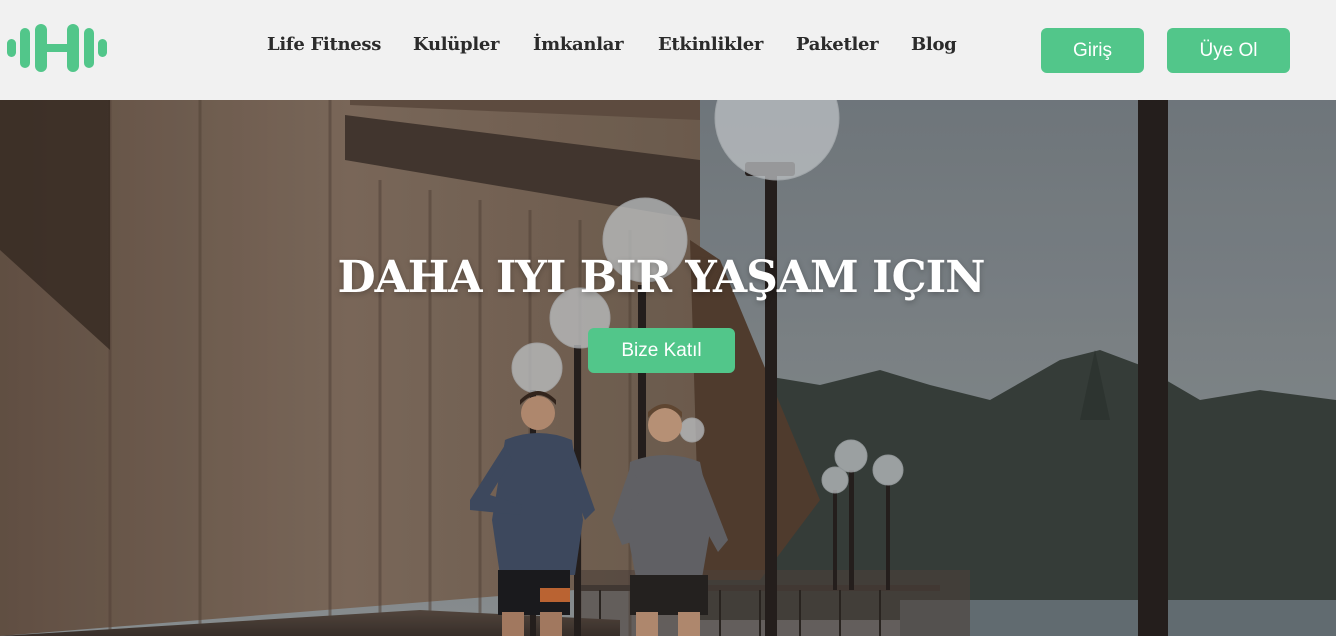  Describe the element at coordinates (1092, 50) in the screenshot. I see `login-button: Giriş` at that location.